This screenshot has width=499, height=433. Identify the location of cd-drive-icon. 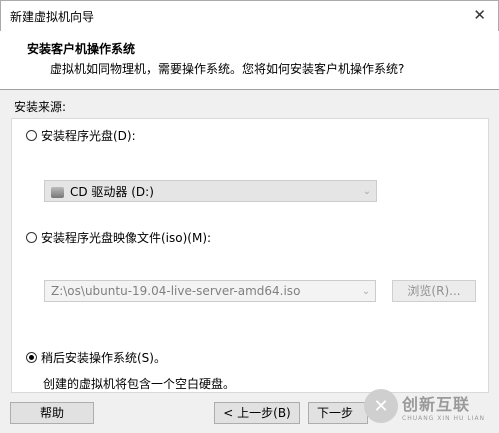
(57, 192).